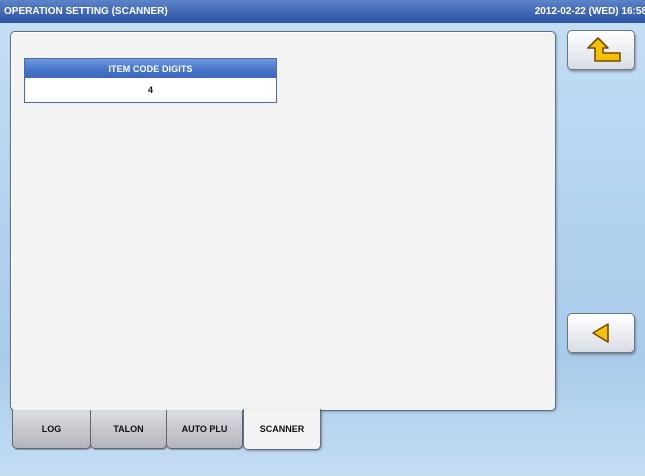 The image size is (645, 476). I want to click on tab-scanner: SCANNER, so click(282, 429).